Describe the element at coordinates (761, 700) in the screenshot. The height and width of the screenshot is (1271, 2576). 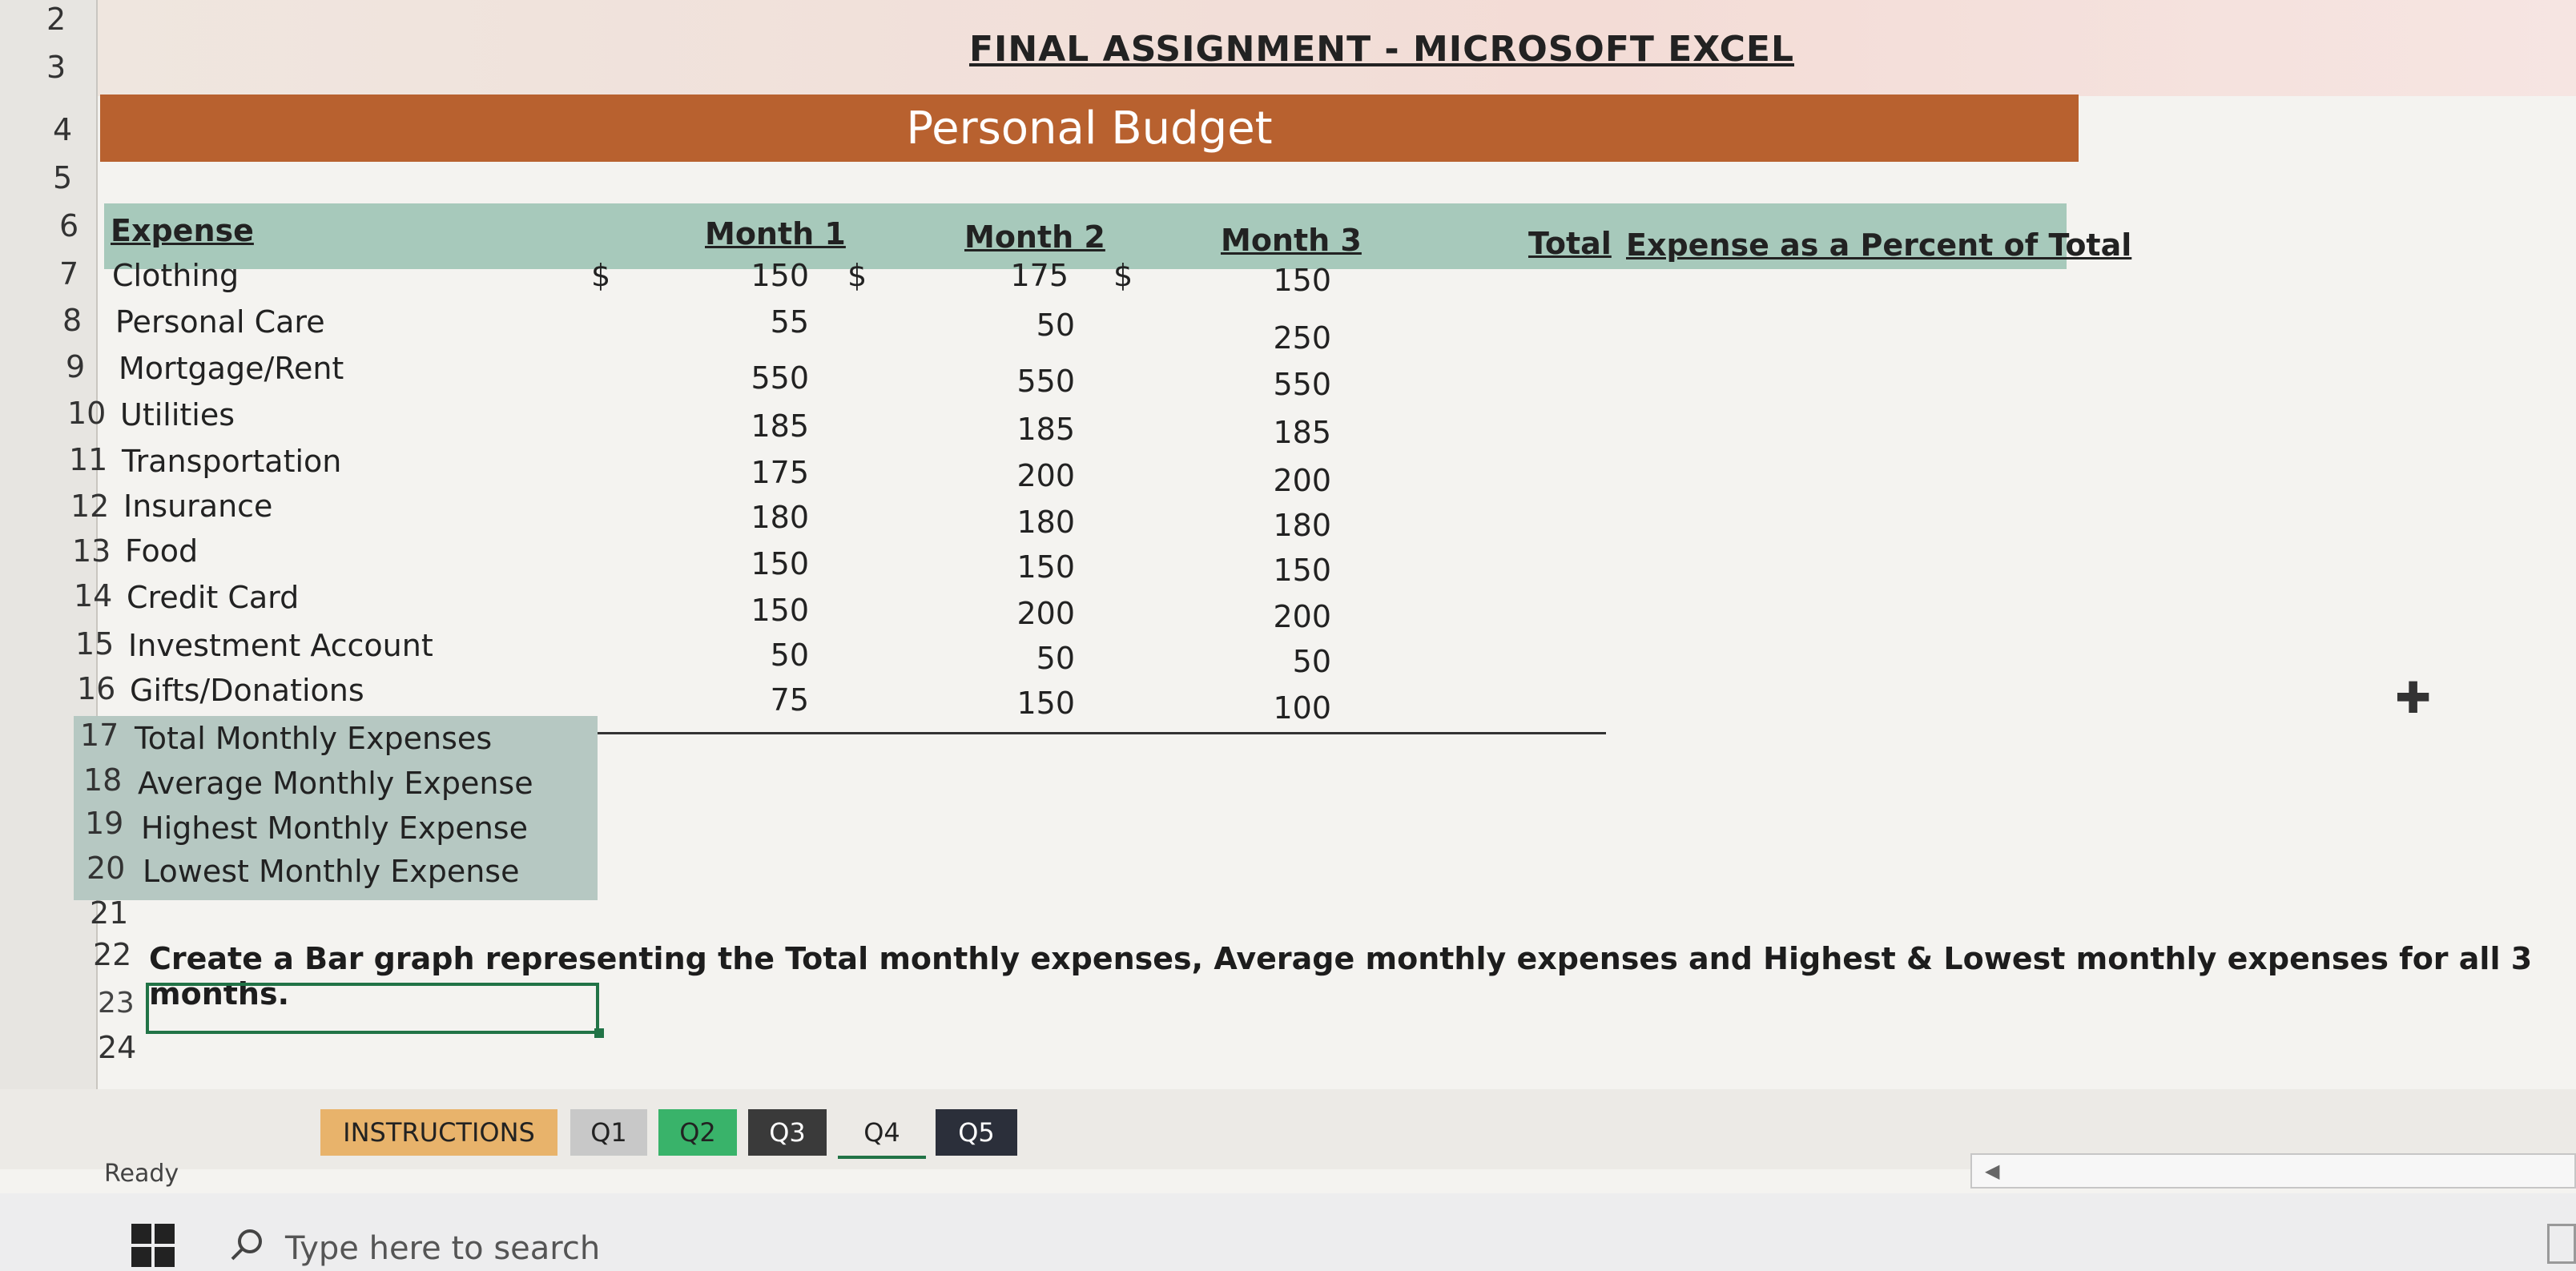
I see `month-1-value: 75` at that location.